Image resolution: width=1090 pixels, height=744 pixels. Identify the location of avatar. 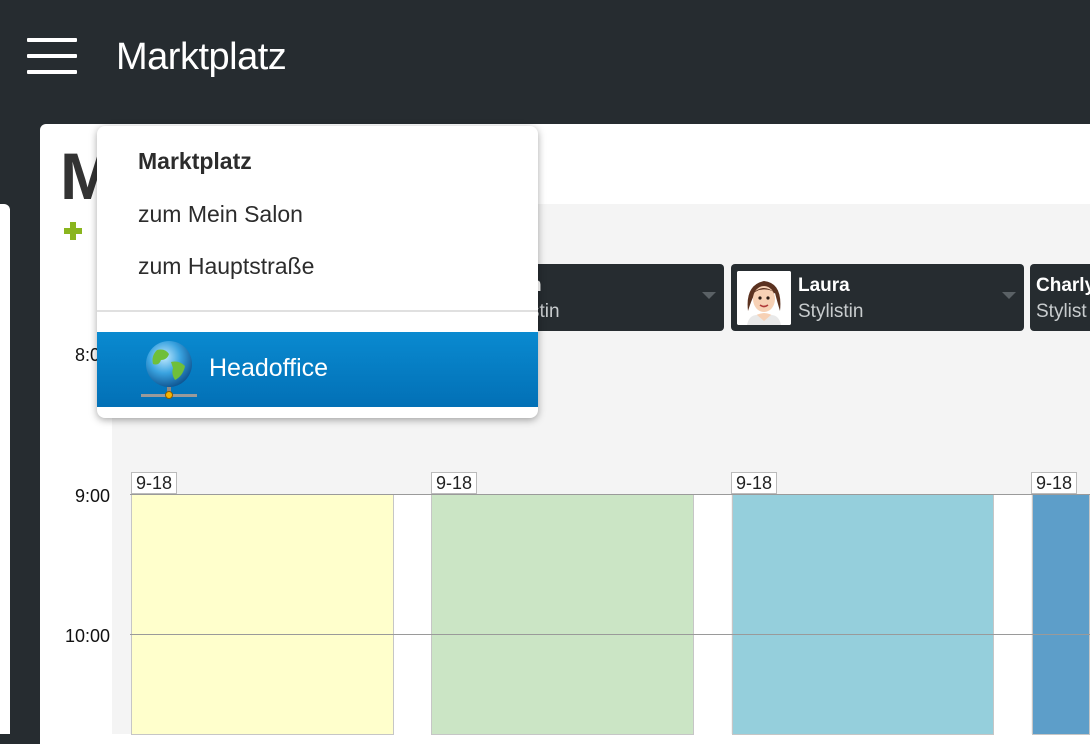
(764, 298).